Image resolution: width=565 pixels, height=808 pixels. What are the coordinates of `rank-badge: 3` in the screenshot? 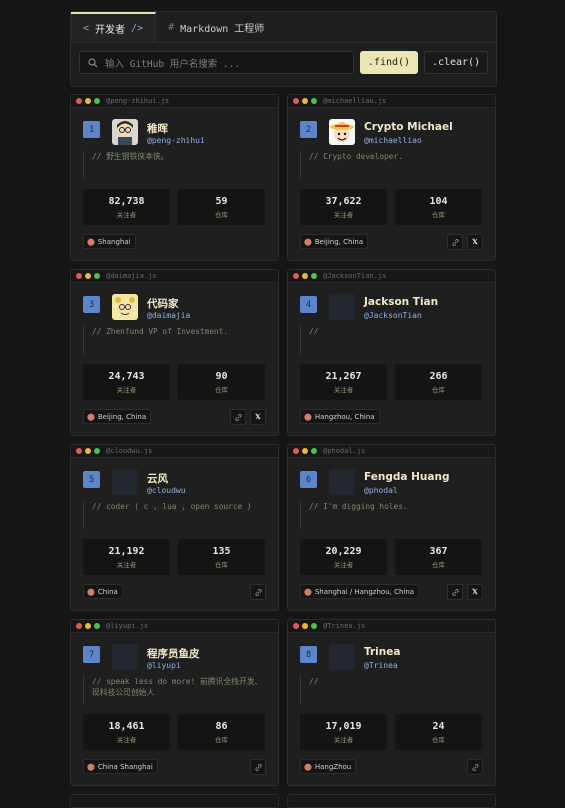 It's located at (91, 304).